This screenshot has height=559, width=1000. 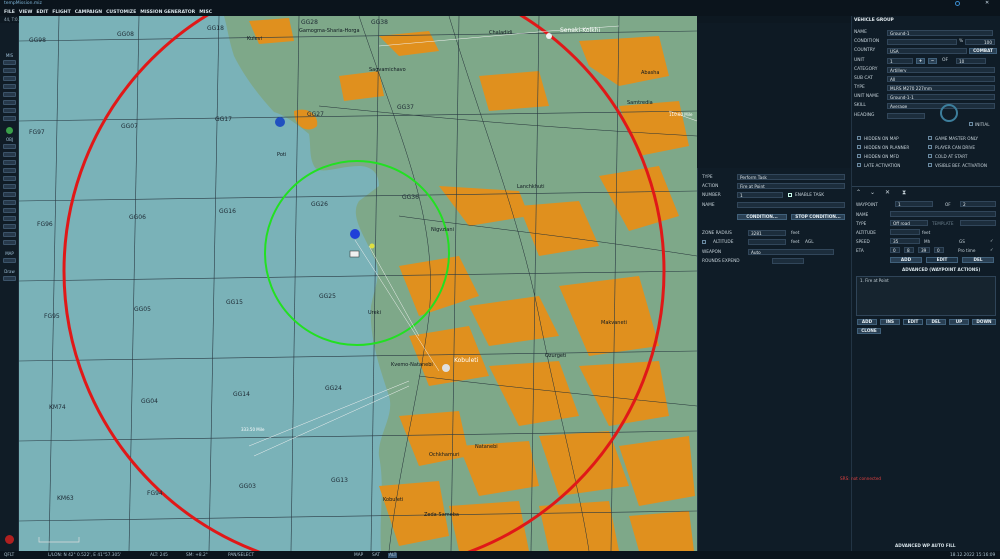 What do you see at coordinates (926, 296) in the screenshot?
I see `action-list: 1. Fire at Point` at bounding box center [926, 296].